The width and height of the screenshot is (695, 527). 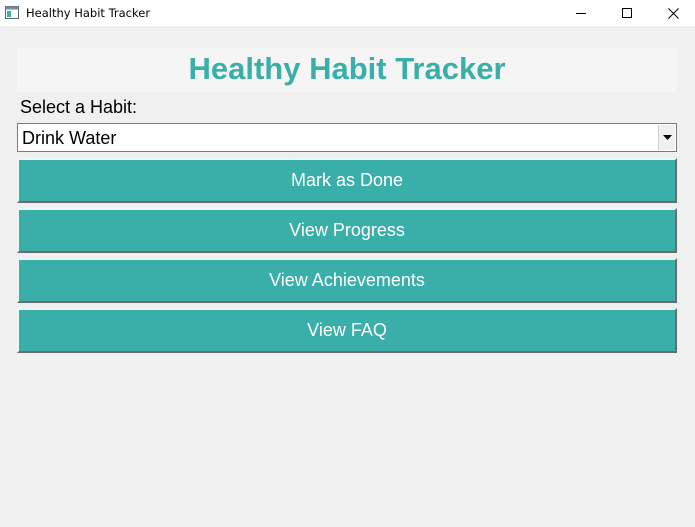 I want to click on view-faq-button: View FAQ, so click(x=347, y=330).